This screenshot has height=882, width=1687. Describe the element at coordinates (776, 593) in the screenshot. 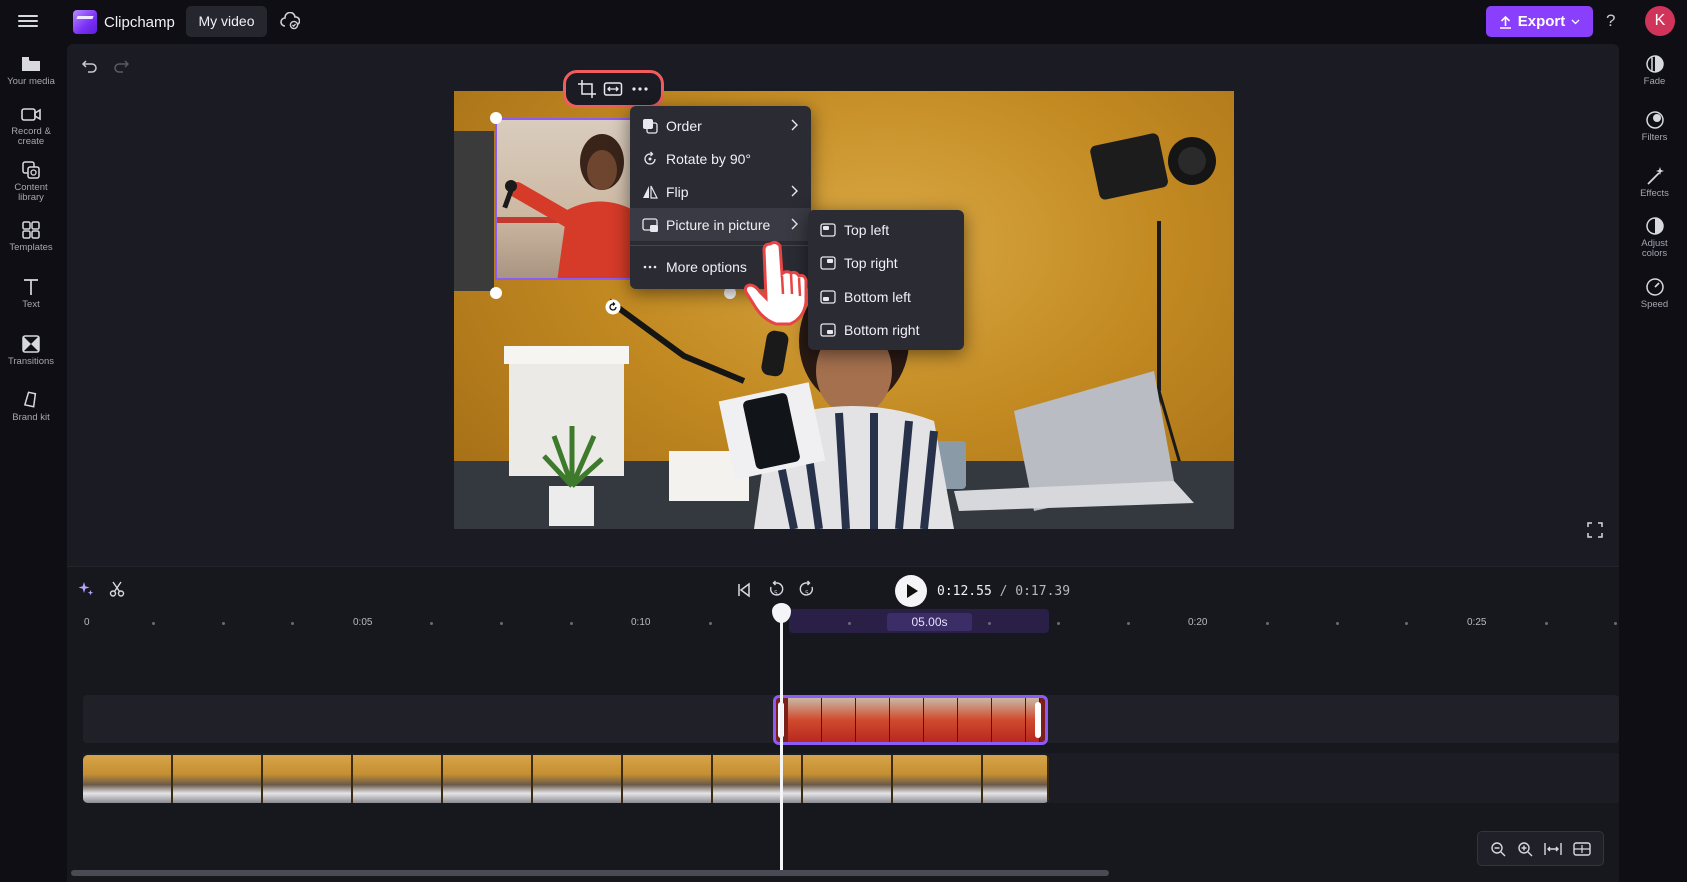

I see `svg-text: 5` at that location.